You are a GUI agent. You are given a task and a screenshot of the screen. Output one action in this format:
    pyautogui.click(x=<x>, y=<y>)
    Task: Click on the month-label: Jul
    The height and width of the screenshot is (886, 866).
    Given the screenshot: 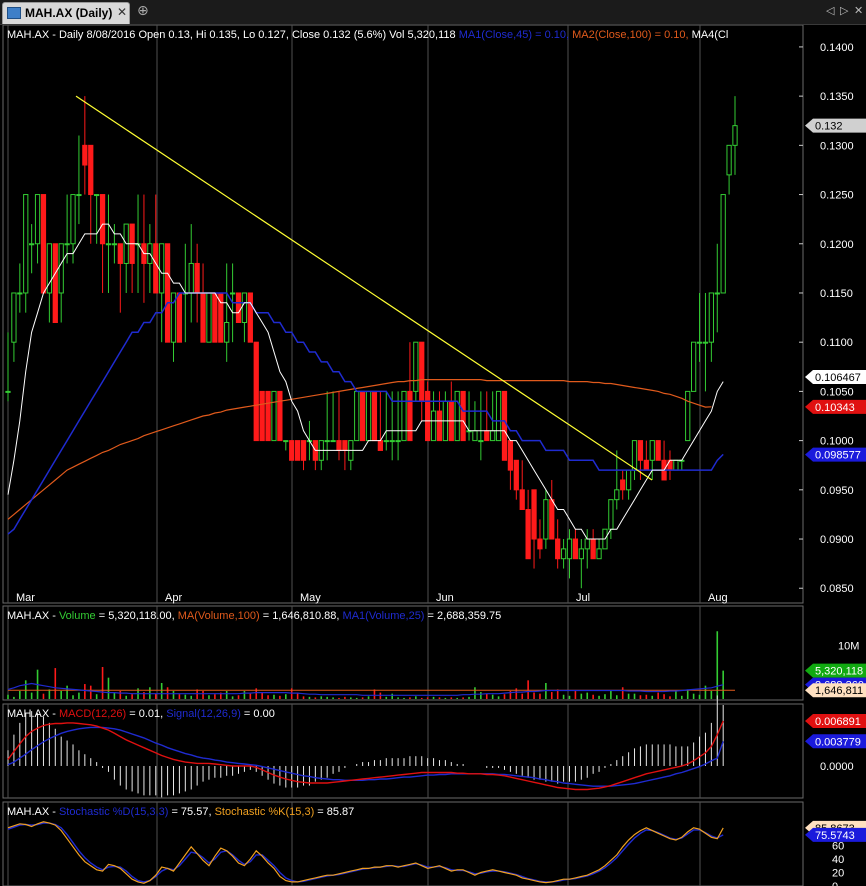 What is the action you would take?
    pyautogui.click(x=583, y=598)
    